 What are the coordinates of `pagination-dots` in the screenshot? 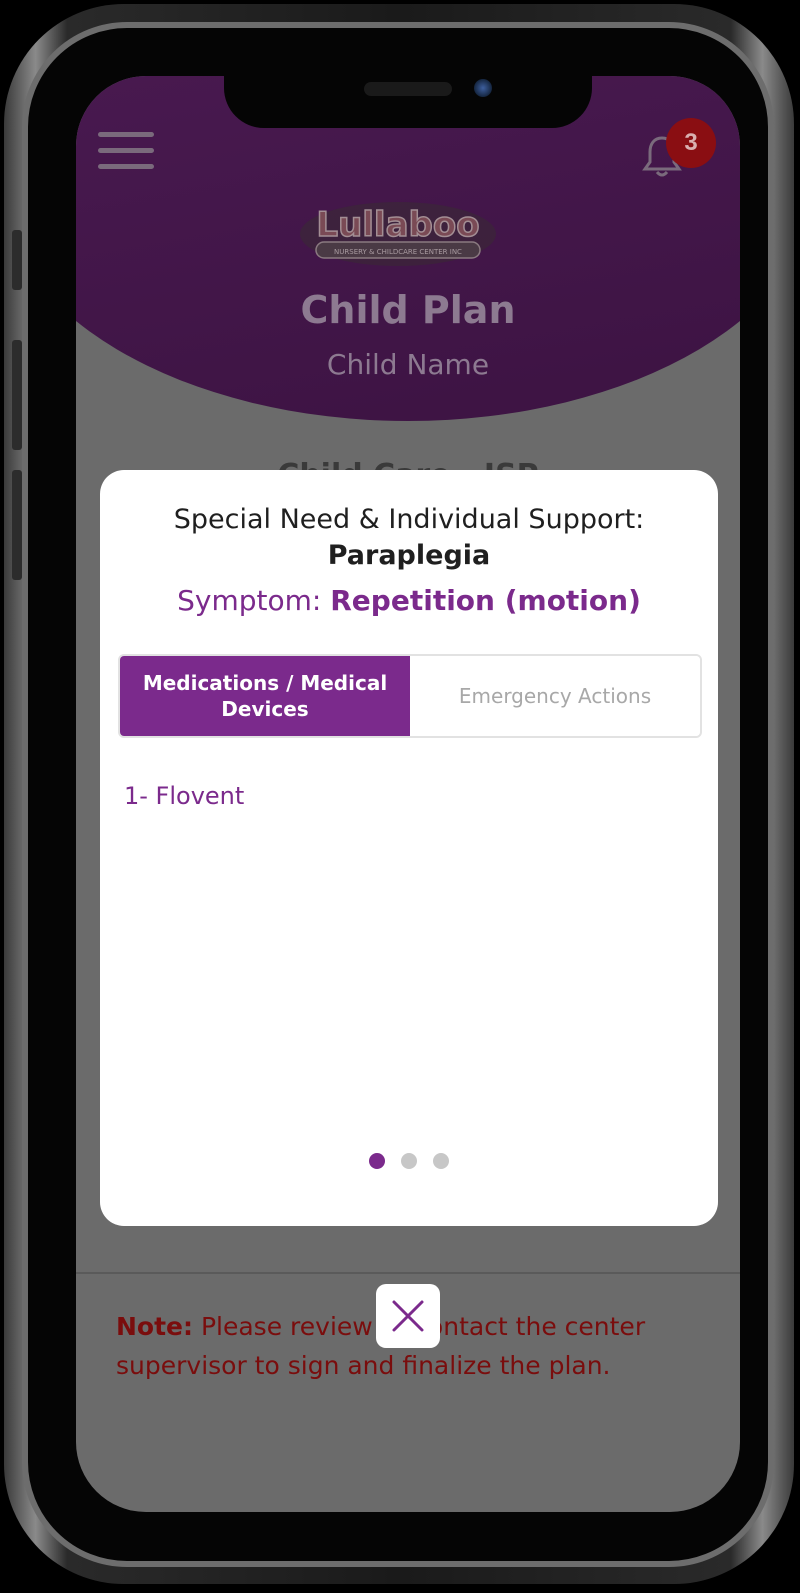 It's located at (409, 1161).